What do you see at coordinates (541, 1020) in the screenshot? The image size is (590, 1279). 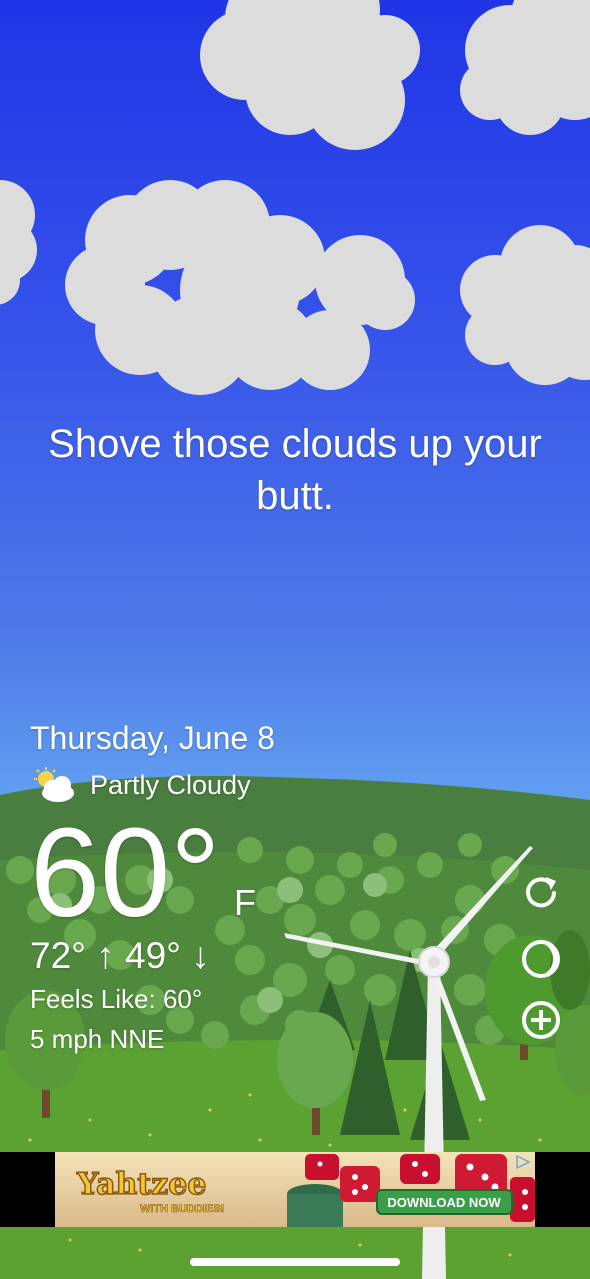 I see `add-location-icon` at bounding box center [541, 1020].